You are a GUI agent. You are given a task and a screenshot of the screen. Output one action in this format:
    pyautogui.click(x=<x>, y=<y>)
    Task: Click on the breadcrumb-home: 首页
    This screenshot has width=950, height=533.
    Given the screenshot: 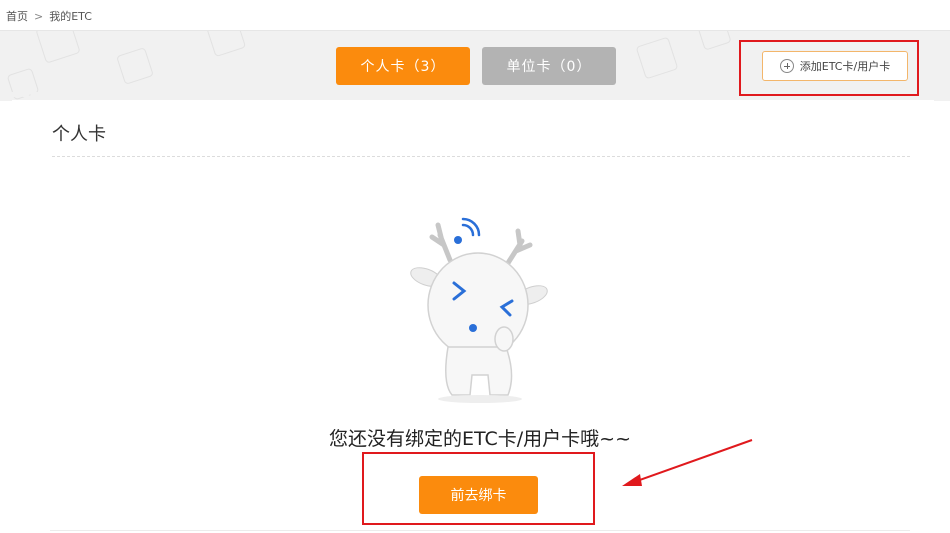 What is the action you would take?
    pyautogui.click(x=17, y=16)
    